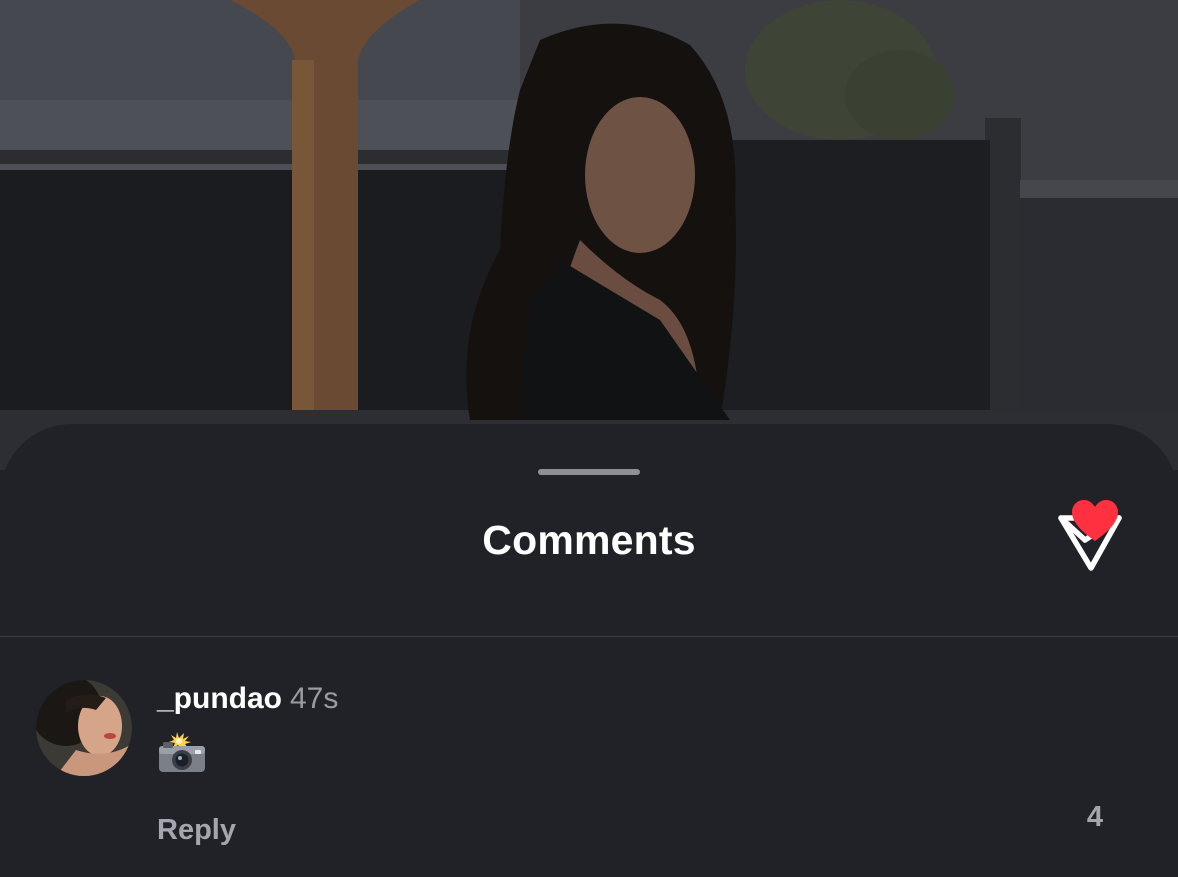 The width and height of the screenshot is (1178, 877). I want to click on like-count: 4, so click(1095, 817).